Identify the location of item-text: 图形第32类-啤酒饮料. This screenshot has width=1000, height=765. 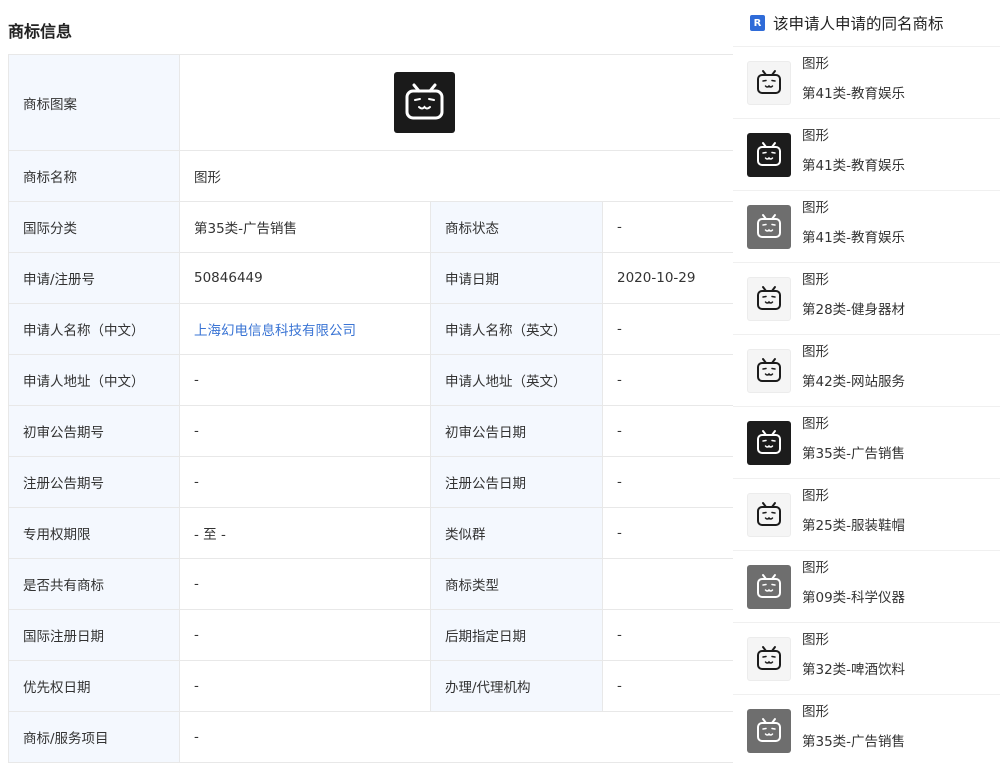
(854, 656).